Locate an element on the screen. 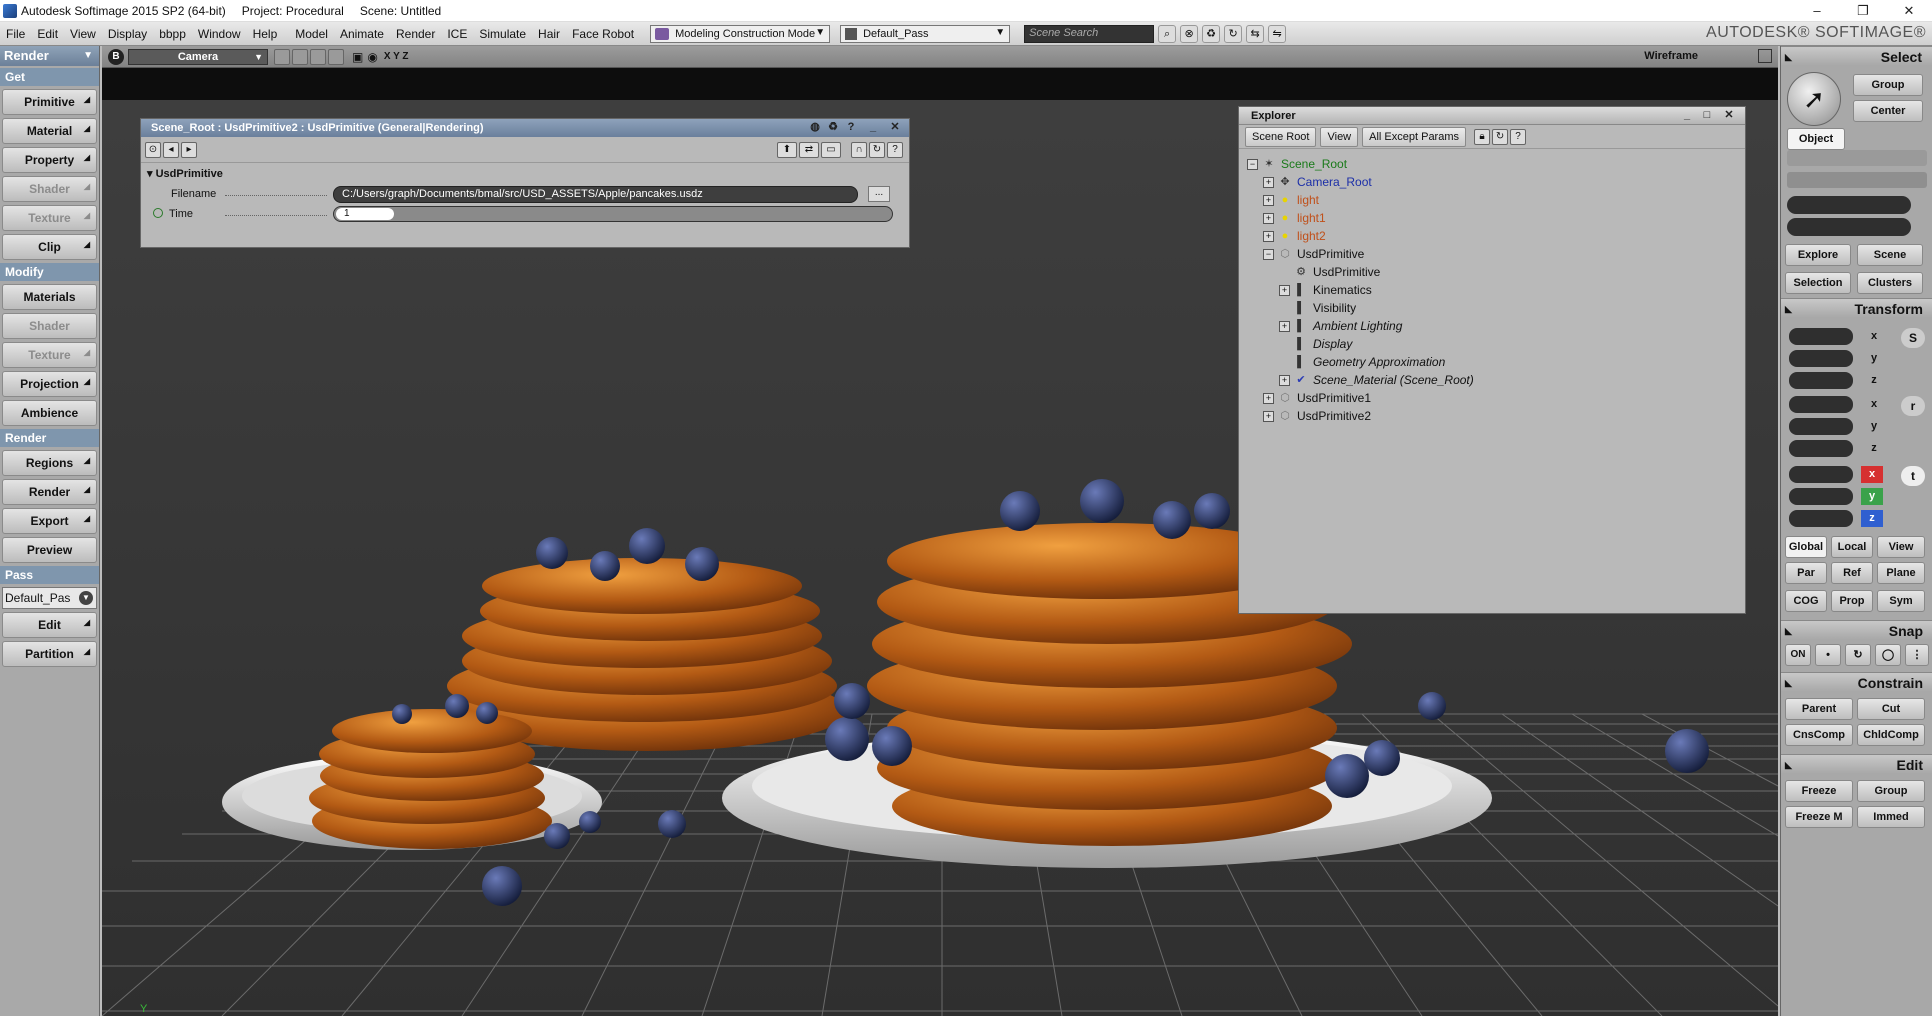  scene-search-input: Scene Search is located at coordinates (1089, 33).